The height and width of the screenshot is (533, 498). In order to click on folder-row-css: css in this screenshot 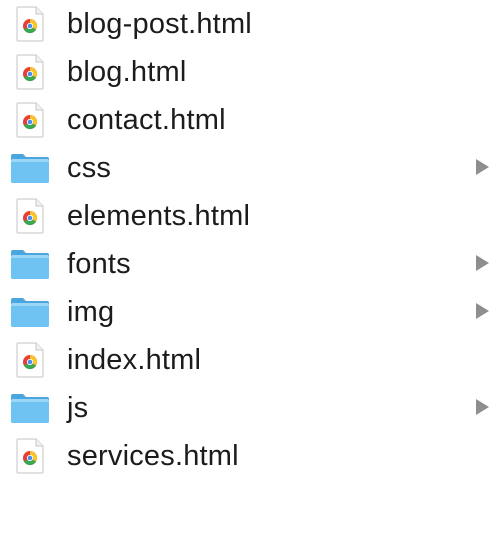, I will do `click(249, 168)`.